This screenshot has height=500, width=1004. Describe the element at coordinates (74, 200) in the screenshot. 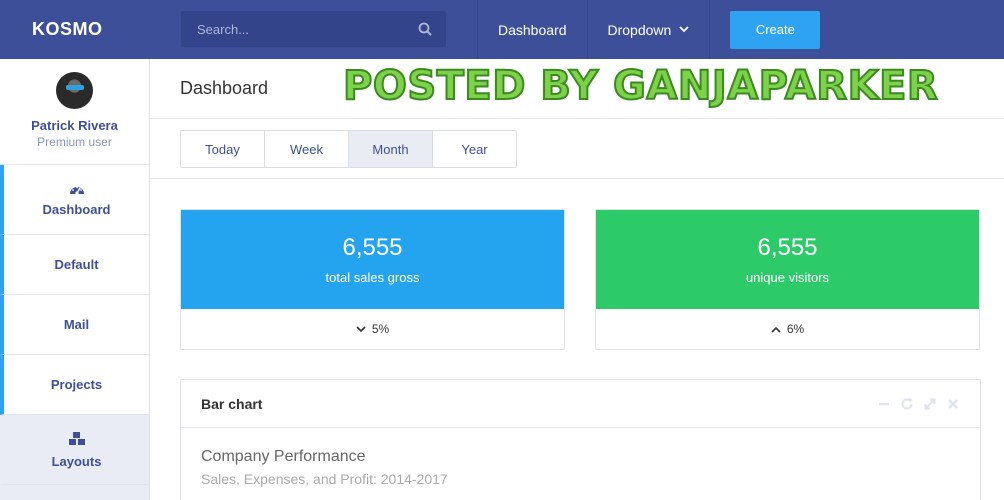

I see `sidebar-item-dashboard: Dashboard` at that location.